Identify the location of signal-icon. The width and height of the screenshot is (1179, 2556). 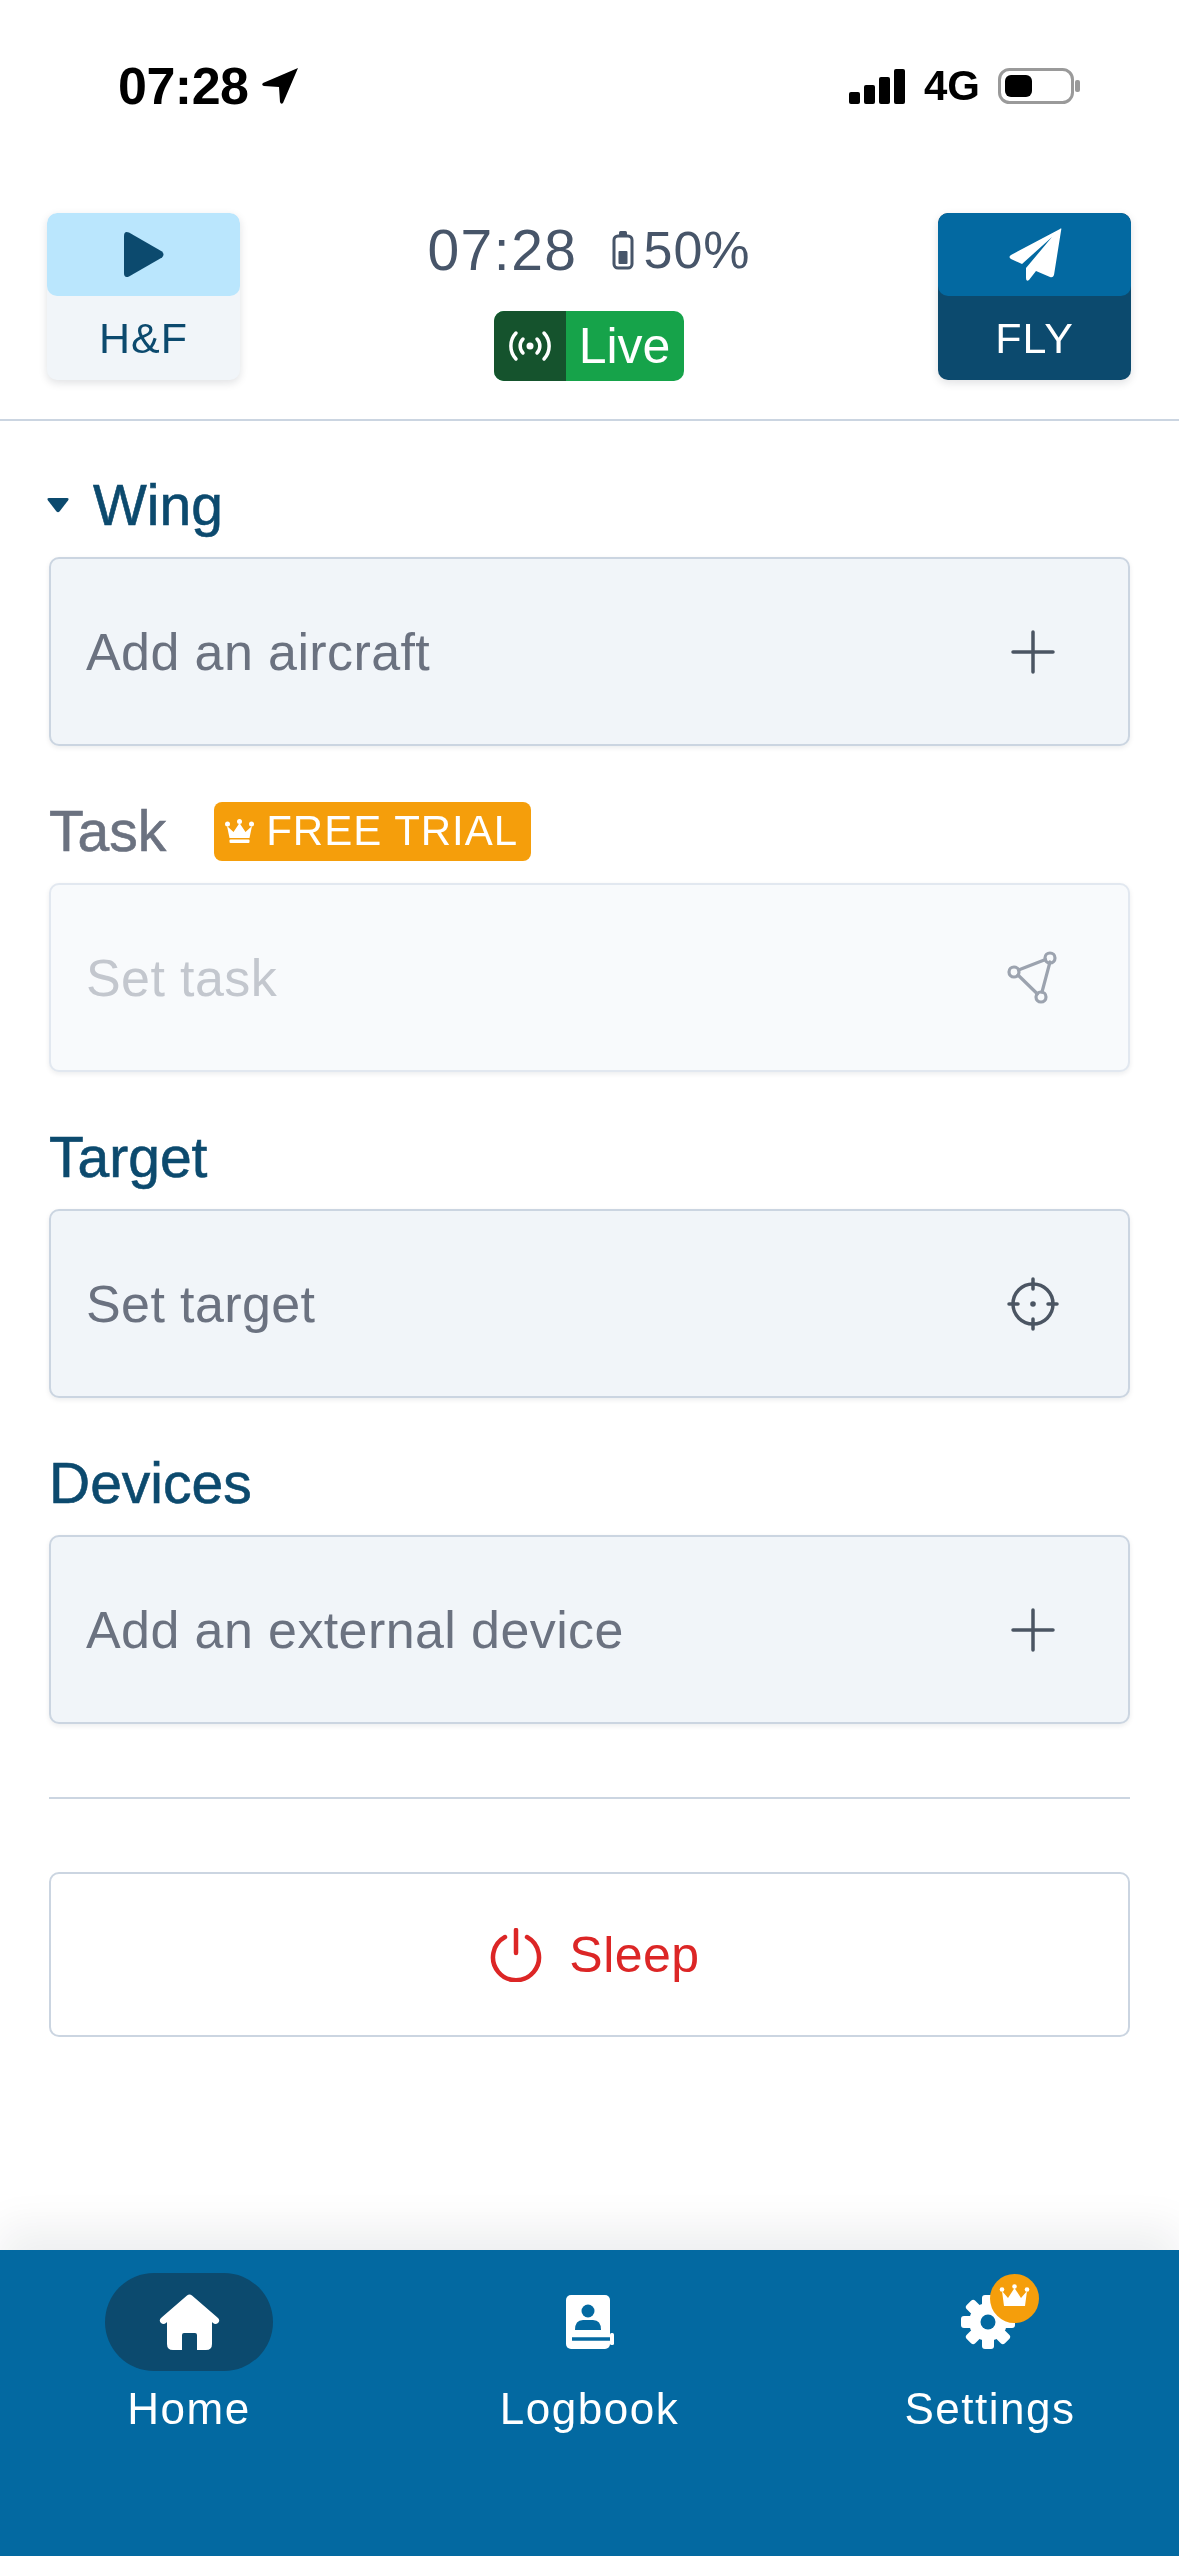
(877, 86).